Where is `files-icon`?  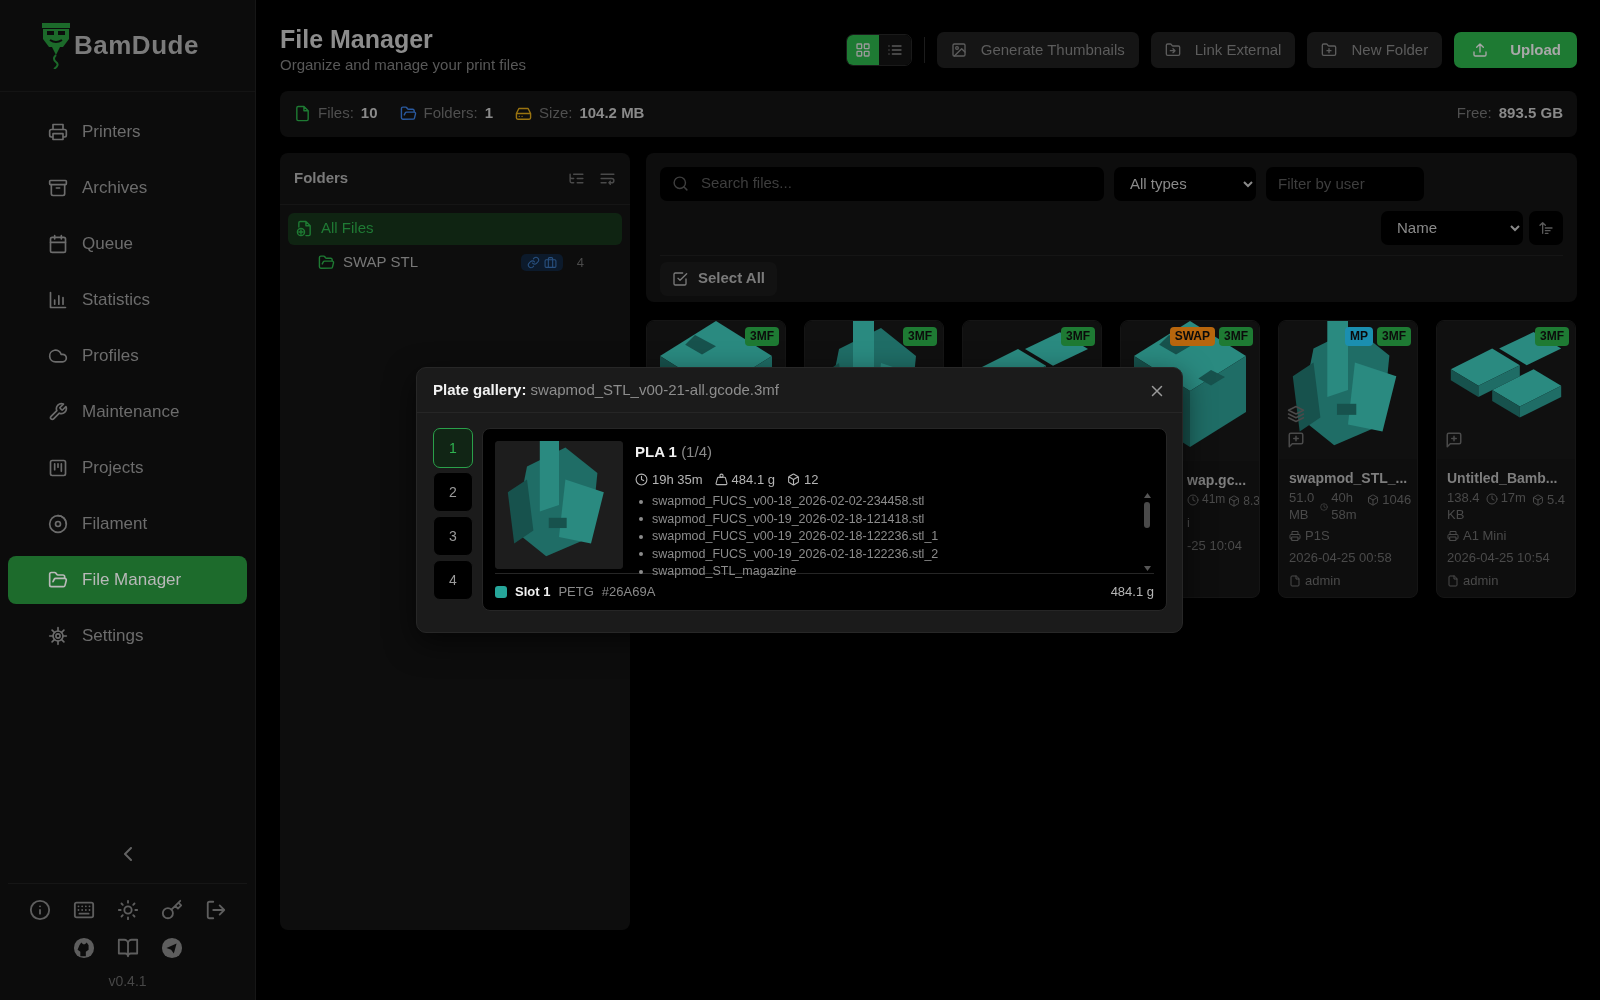 files-icon is located at coordinates (304, 228).